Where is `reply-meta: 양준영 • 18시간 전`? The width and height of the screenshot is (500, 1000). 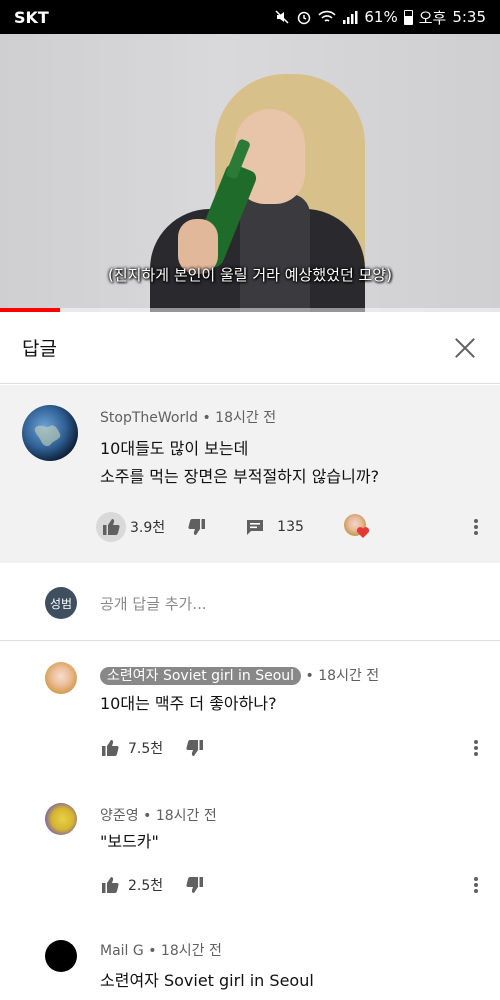 reply-meta: 양준영 • 18시간 전 is located at coordinates (158, 815).